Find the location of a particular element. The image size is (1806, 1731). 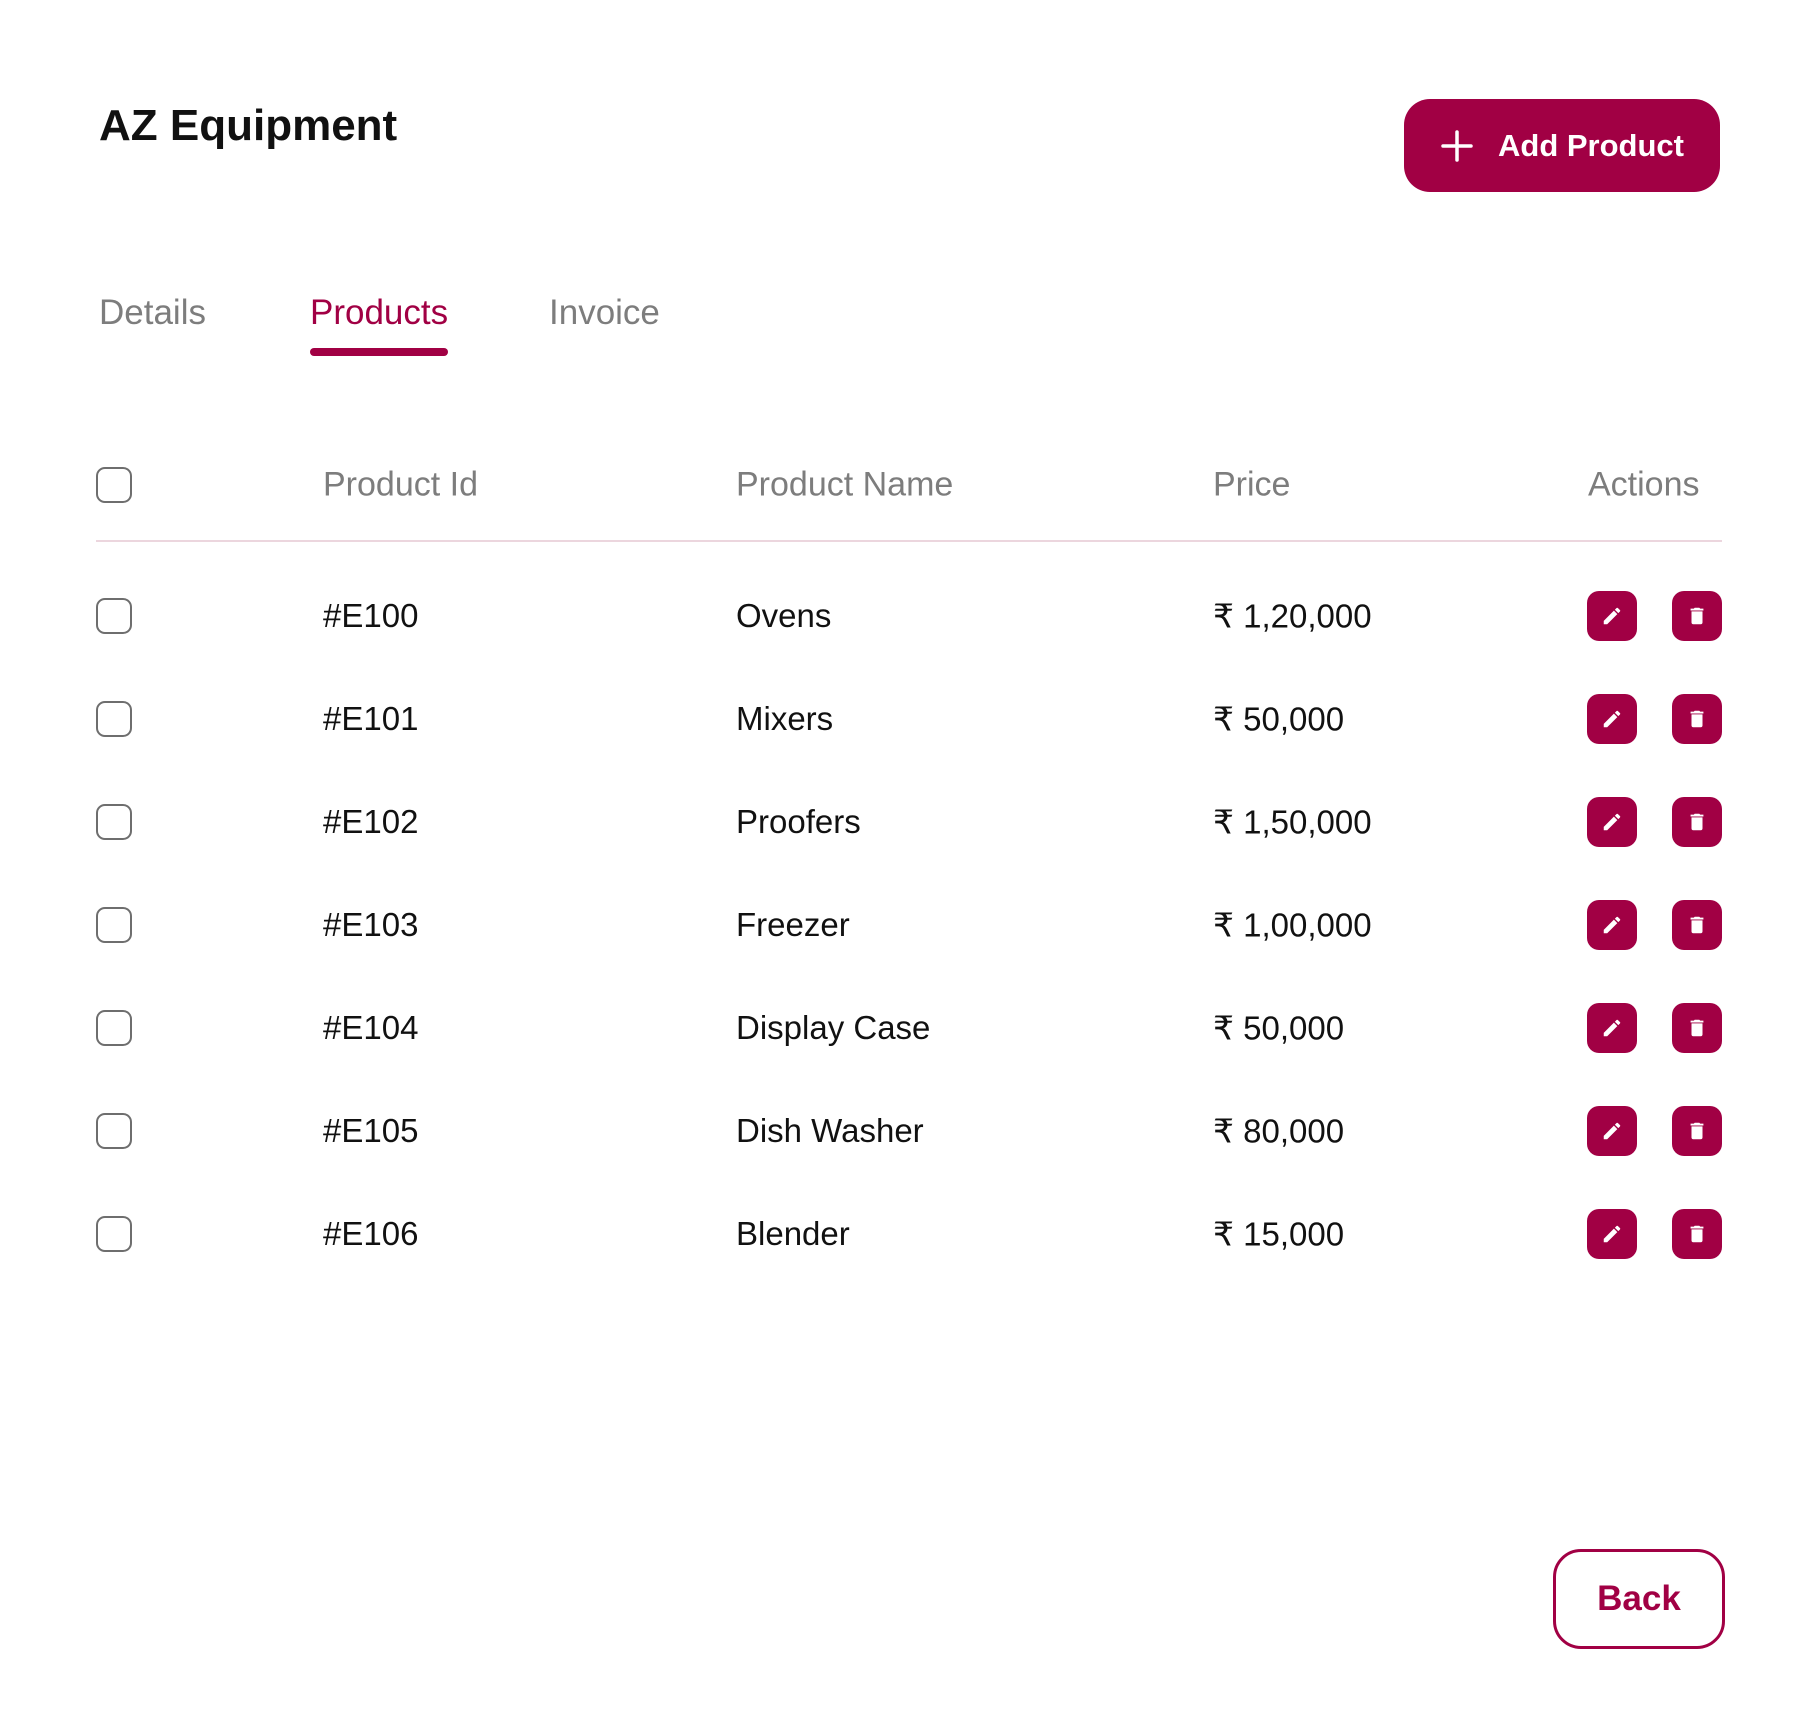

price-cell: ₹ 15,000 is located at coordinates (1279, 1233).